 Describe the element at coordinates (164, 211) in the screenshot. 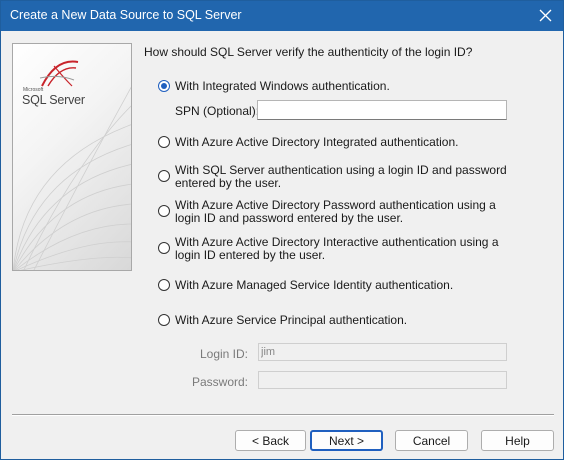

I see `radio-aad-password` at that location.